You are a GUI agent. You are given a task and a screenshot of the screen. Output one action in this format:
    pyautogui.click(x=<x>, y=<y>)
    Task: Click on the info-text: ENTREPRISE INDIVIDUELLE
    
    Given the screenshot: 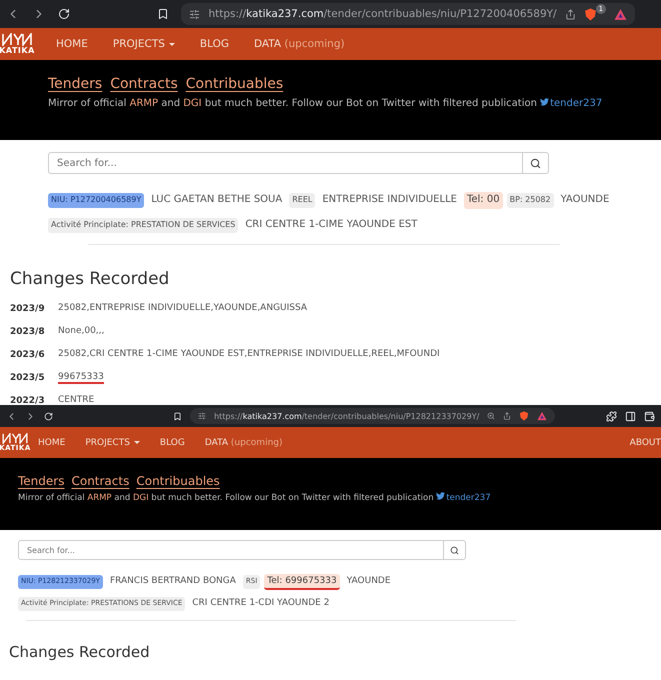 What is the action you would take?
    pyautogui.click(x=389, y=200)
    